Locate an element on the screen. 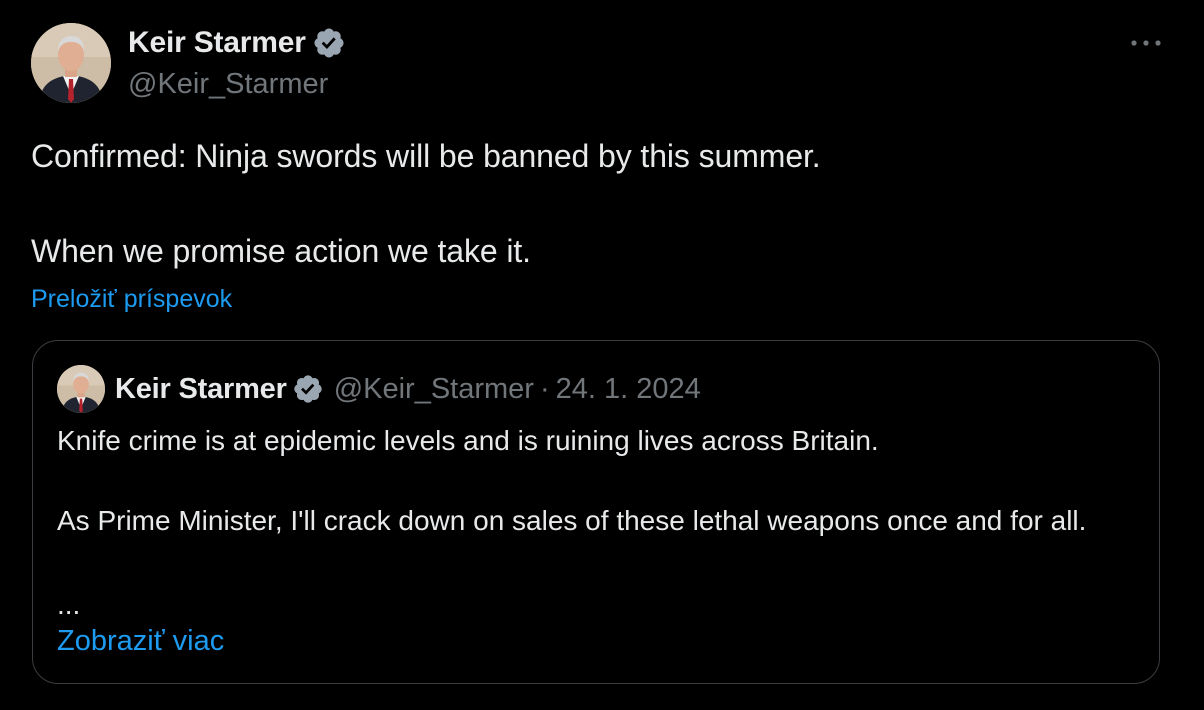  author-handle: @Keir_Starmer is located at coordinates (228, 84).